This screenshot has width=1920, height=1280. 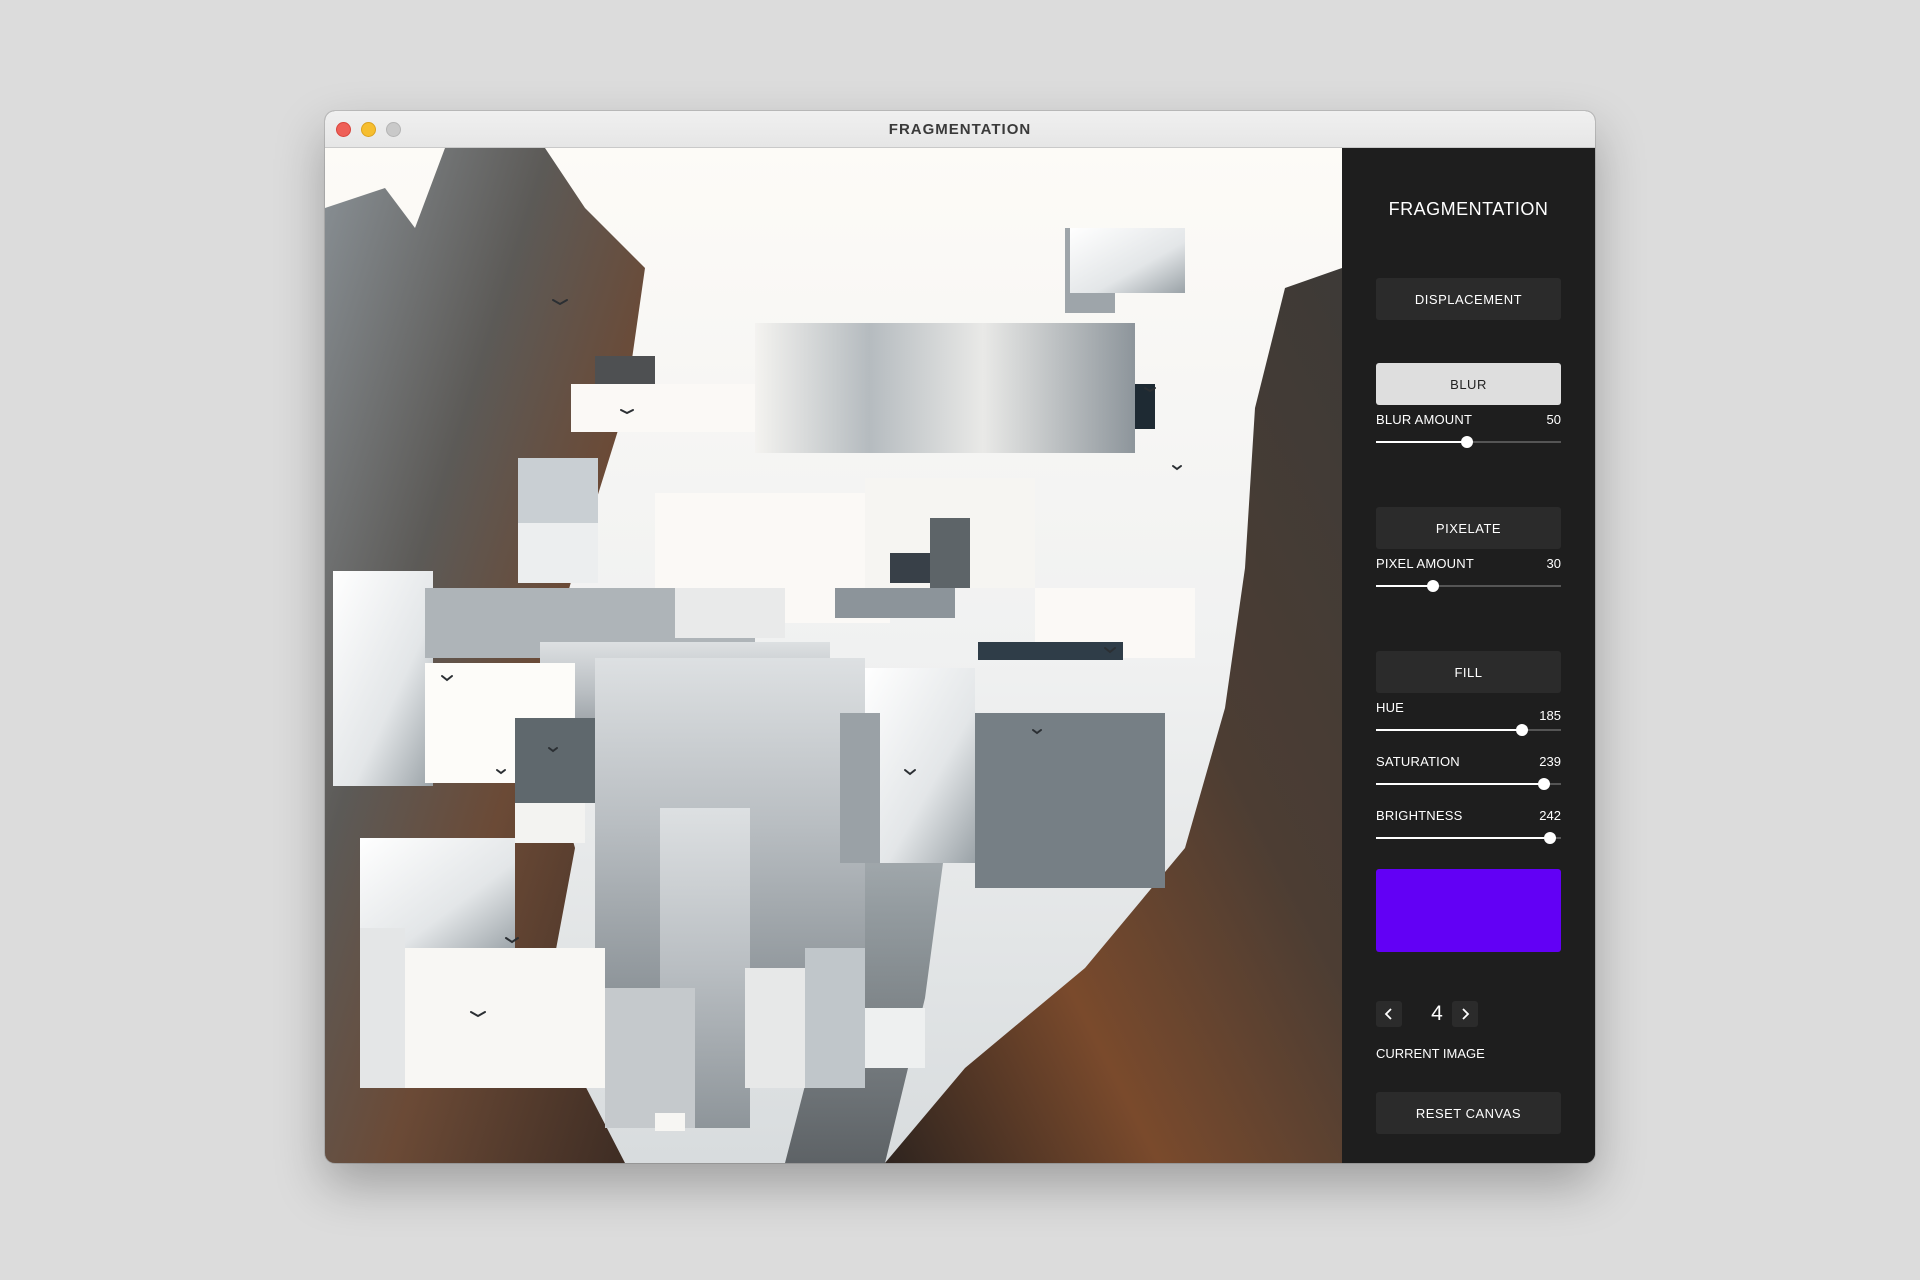 I want to click on previous-image-button, so click(x=1389, y=1014).